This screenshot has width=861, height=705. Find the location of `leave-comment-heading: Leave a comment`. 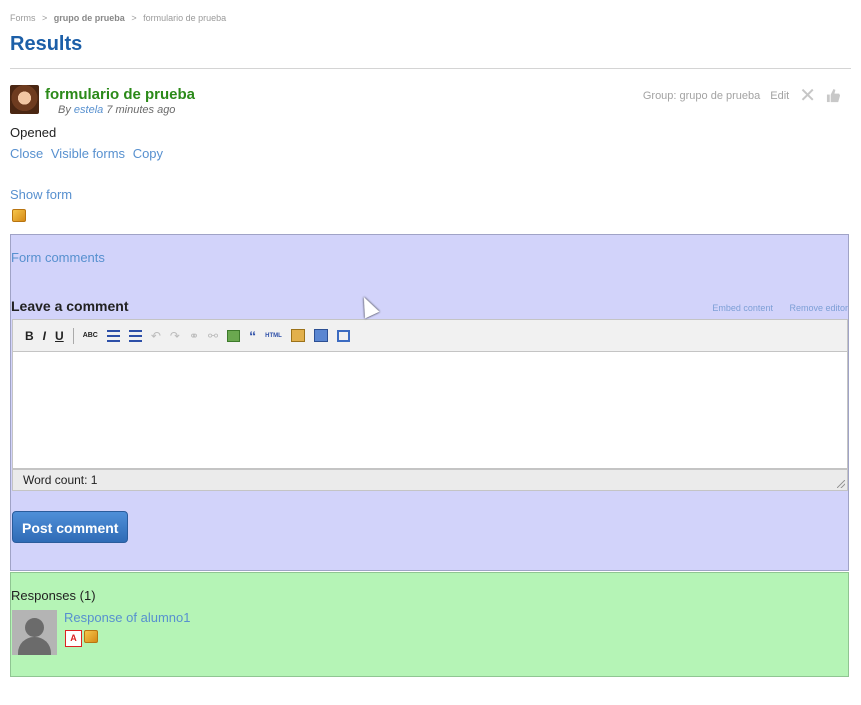

leave-comment-heading: Leave a comment is located at coordinates (70, 306).